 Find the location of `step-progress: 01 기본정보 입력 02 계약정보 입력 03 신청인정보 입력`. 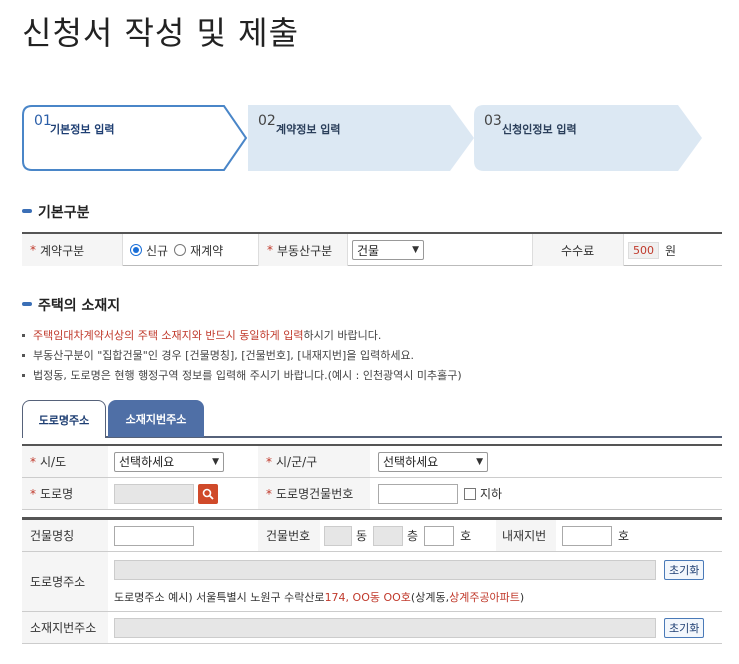

step-progress: 01 기본정보 입력 02 계약정보 입력 03 신청인정보 입력 is located at coordinates (367, 138).